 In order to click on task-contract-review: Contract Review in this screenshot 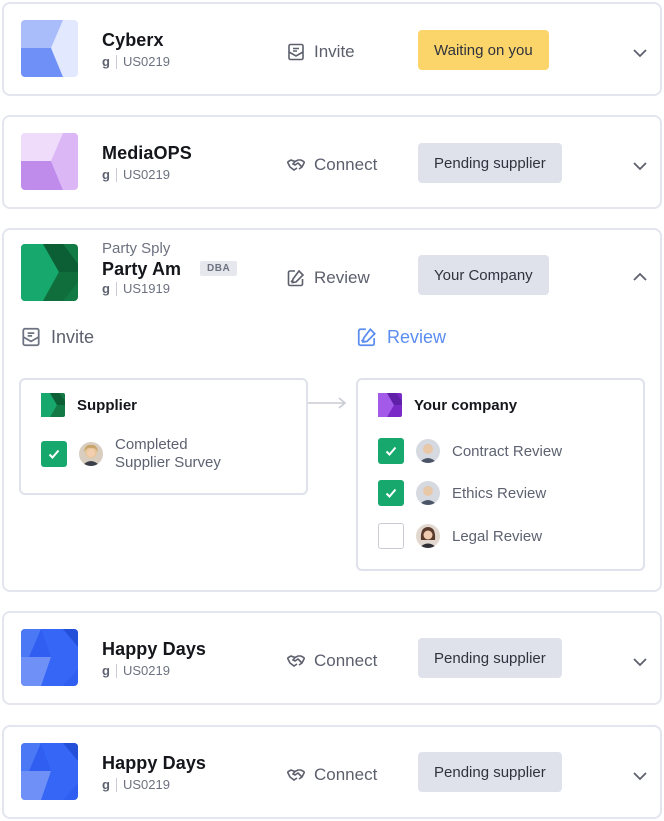, I will do `click(470, 451)`.